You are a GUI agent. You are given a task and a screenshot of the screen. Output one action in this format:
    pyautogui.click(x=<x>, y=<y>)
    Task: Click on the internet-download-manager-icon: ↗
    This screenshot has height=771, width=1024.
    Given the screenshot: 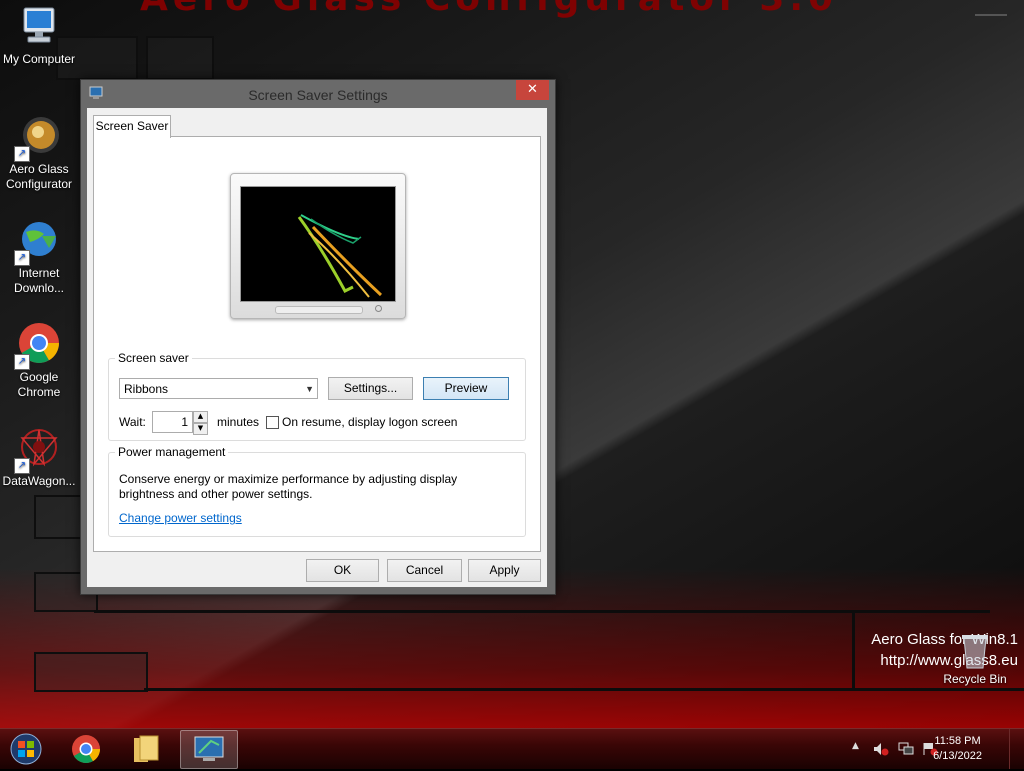 What is the action you would take?
    pyautogui.click(x=38, y=242)
    